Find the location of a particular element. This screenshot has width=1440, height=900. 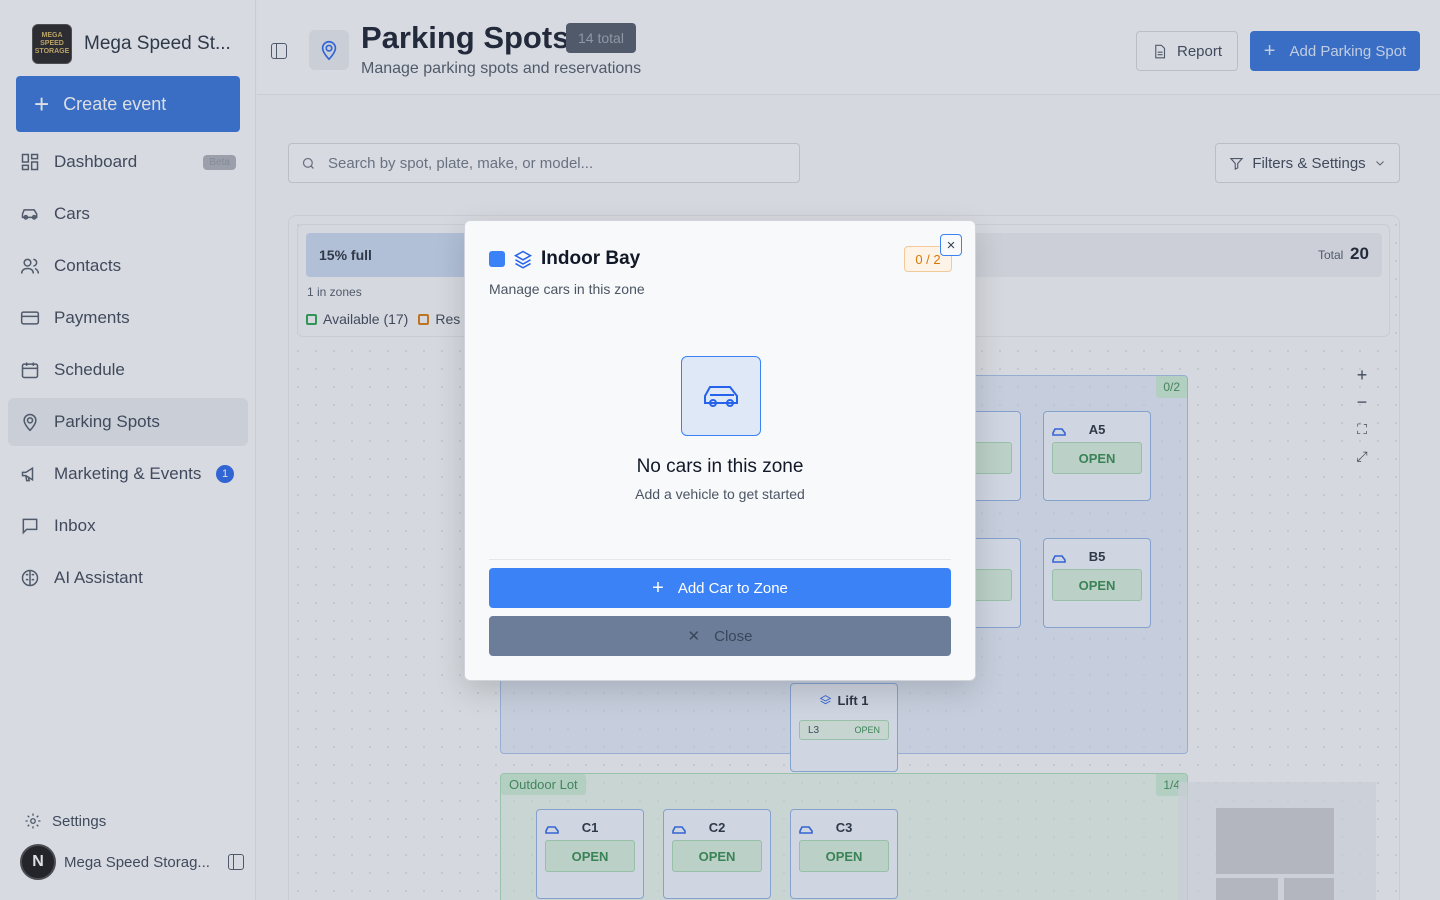

add-car-label: Add Car to Zone is located at coordinates (732, 588).